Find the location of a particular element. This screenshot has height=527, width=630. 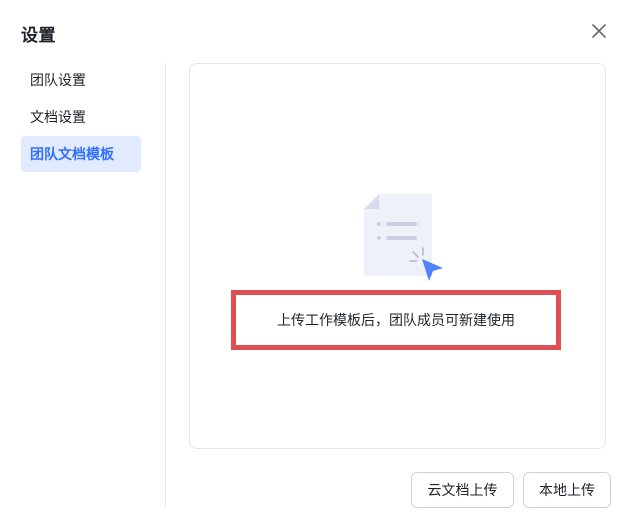

empty-hint-text: 上传工作模板后，团队成员可新建使用 is located at coordinates (396, 321).